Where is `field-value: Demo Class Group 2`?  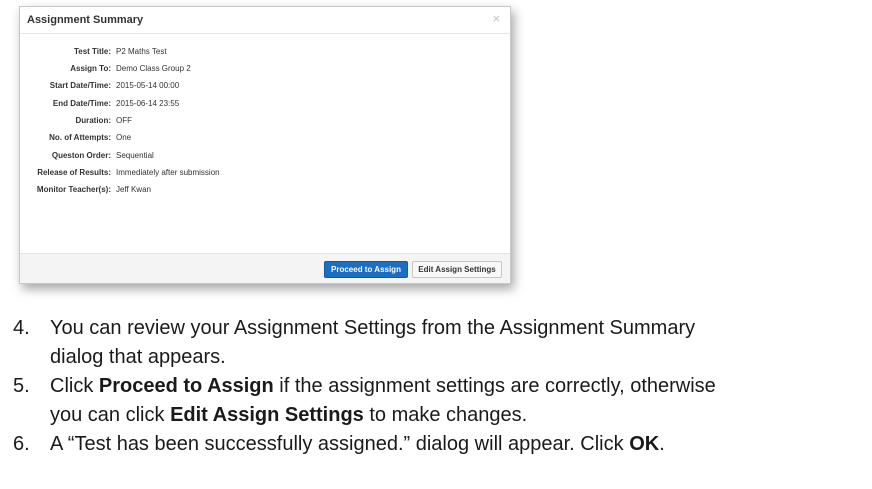
field-value: Demo Class Group 2 is located at coordinates (153, 68).